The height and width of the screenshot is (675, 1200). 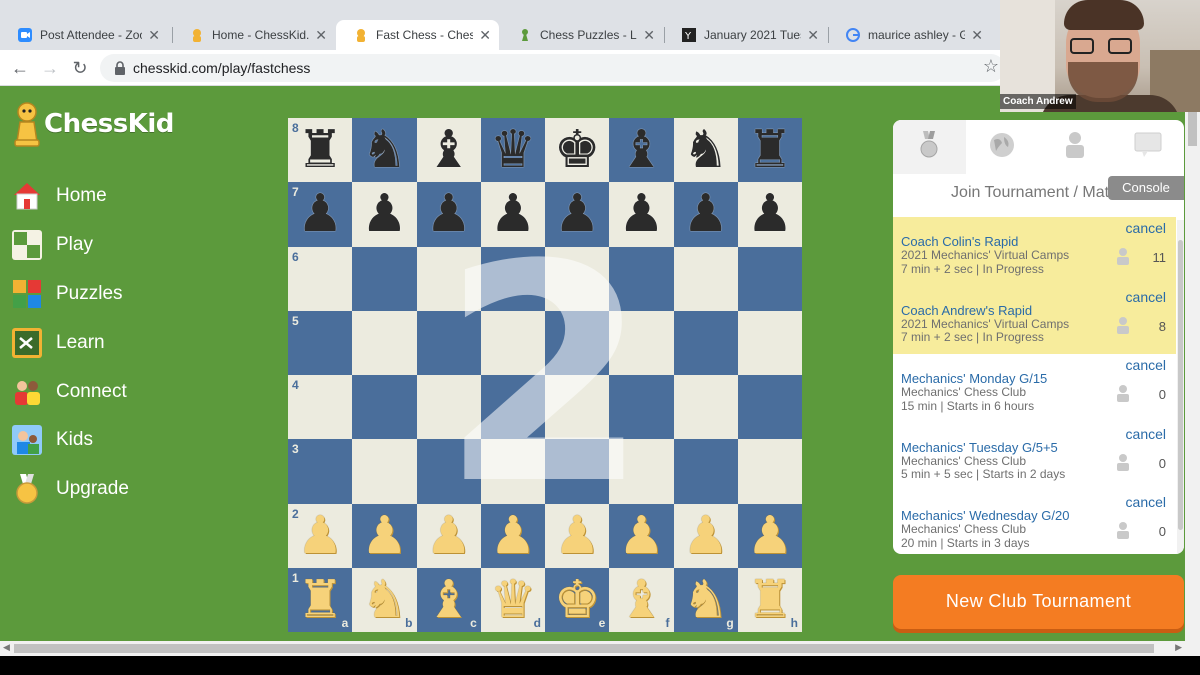 What do you see at coordinates (641, 599) in the screenshot?
I see `square-f1: f ♝` at bounding box center [641, 599].